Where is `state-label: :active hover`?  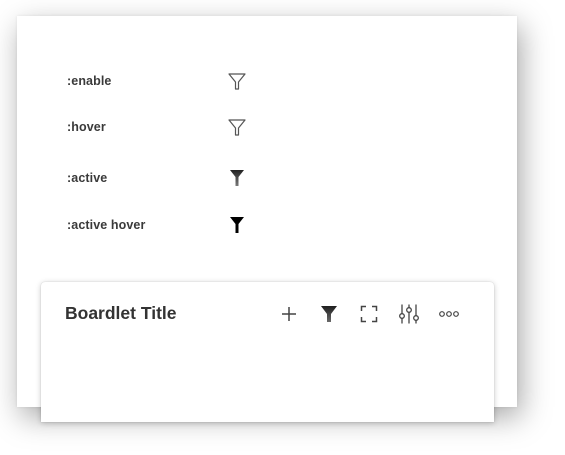 state-label: :active hover is located at coordinates (106, 225).